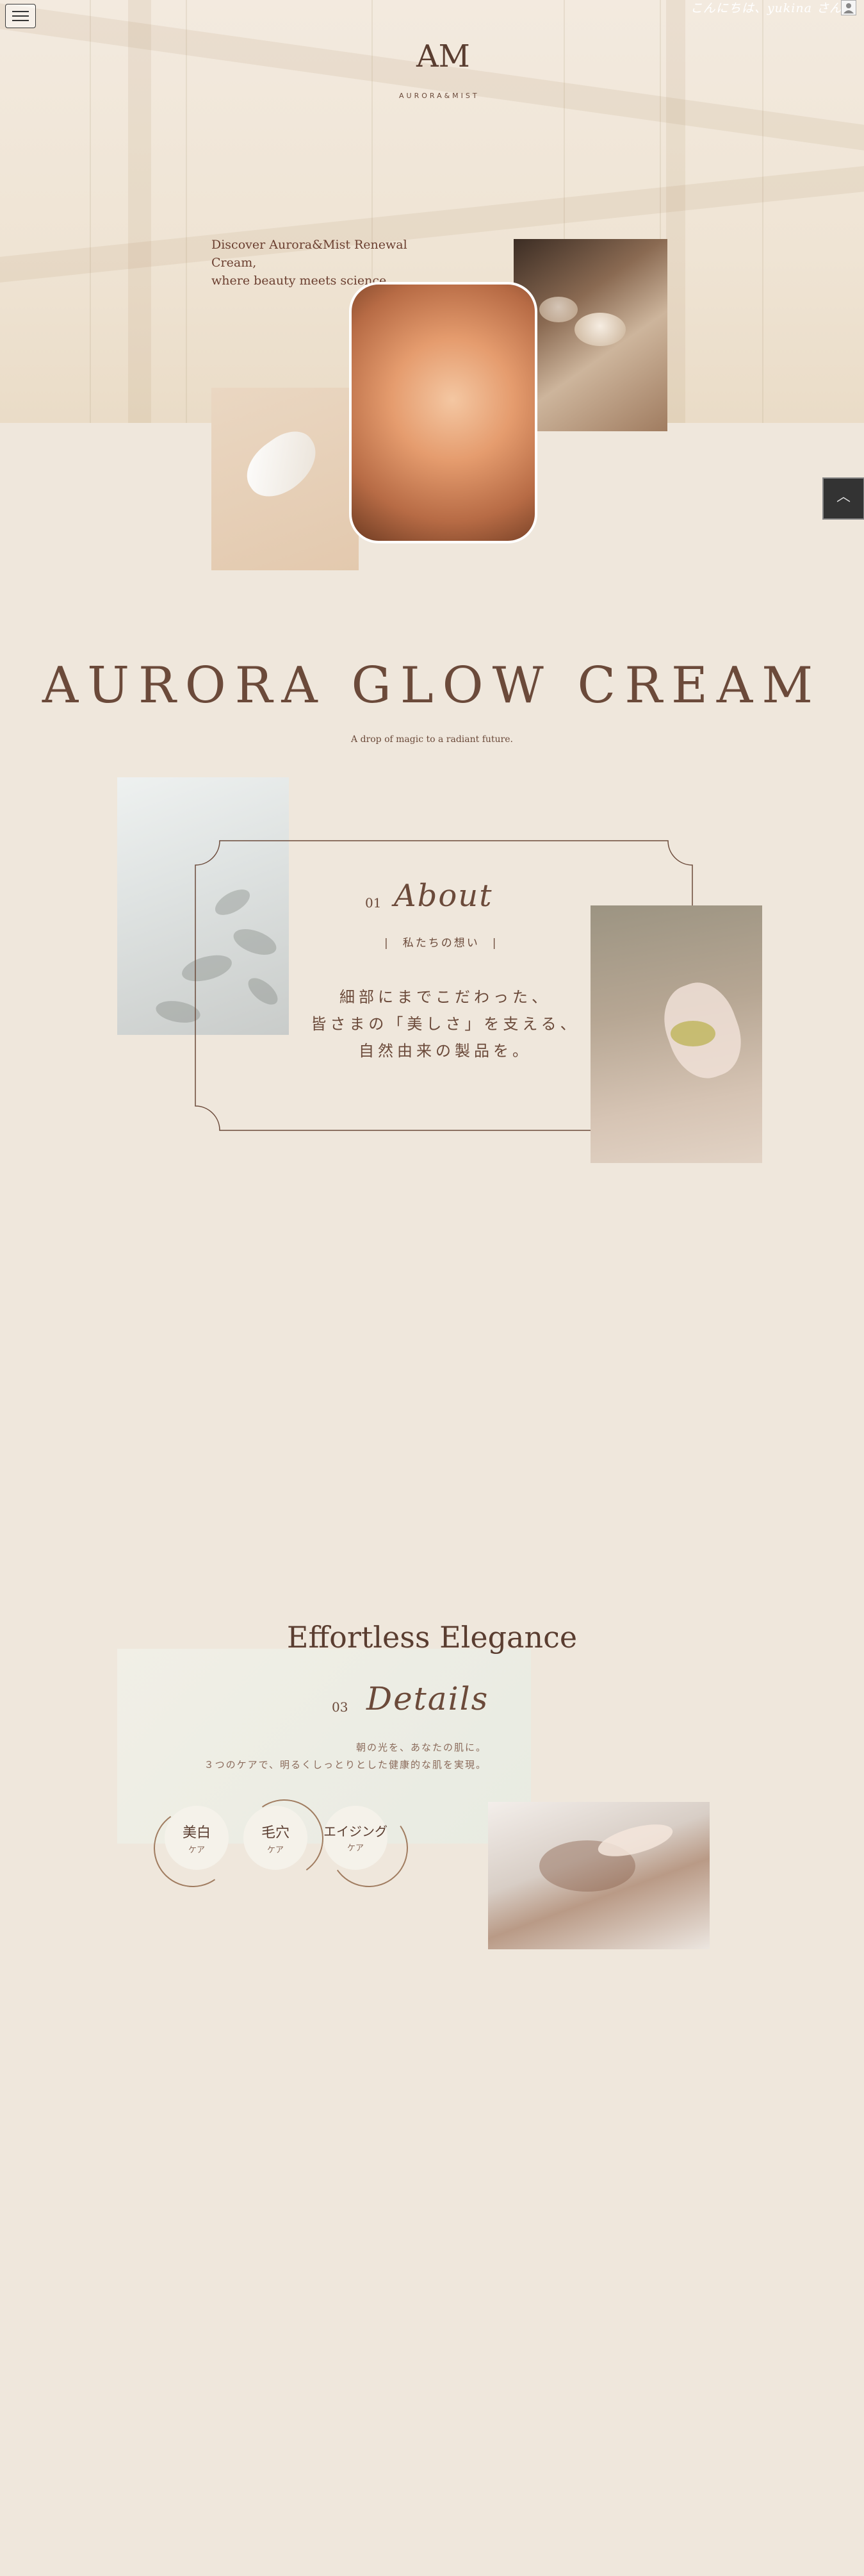 The height and width of the screenshot is (2576, 864). I want to click on hero-tagline-line1: Discover Aurora&Mist Renewal Cream,, so click(309, 254).